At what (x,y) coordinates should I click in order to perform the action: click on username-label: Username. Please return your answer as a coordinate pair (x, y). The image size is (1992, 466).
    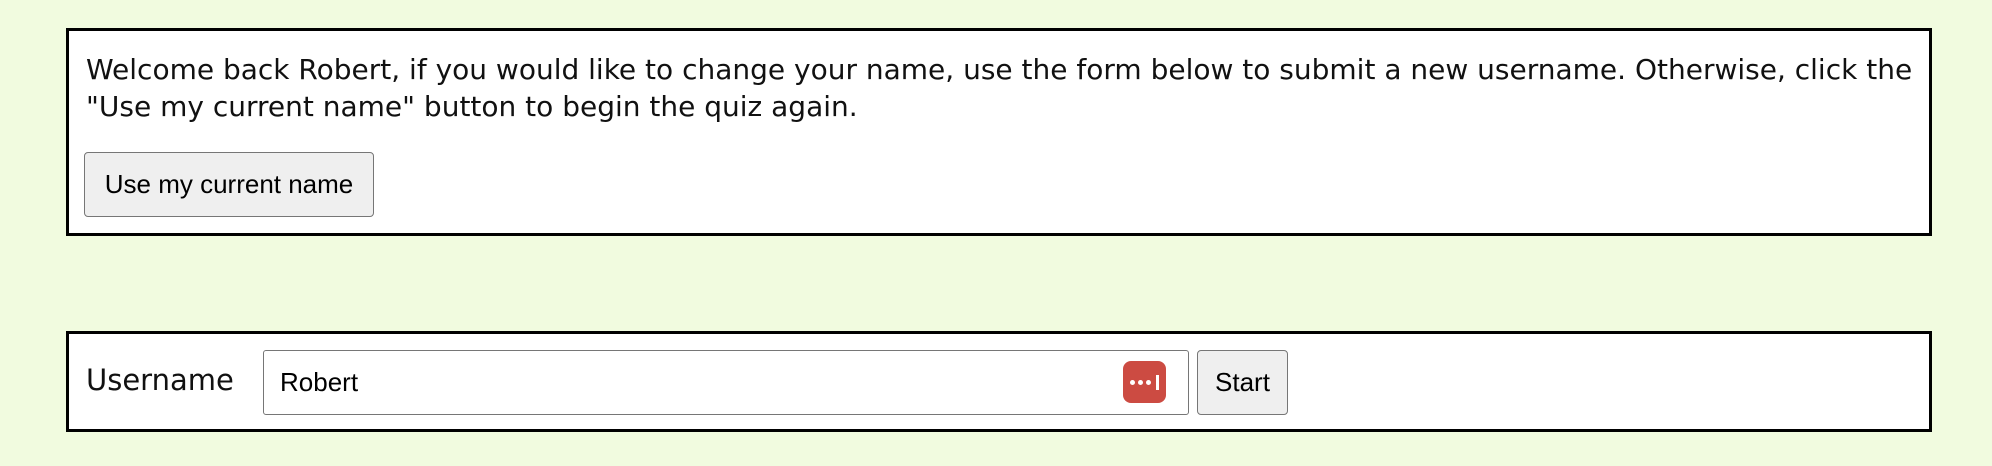
    Looking at the image, I should click on (160, 380).